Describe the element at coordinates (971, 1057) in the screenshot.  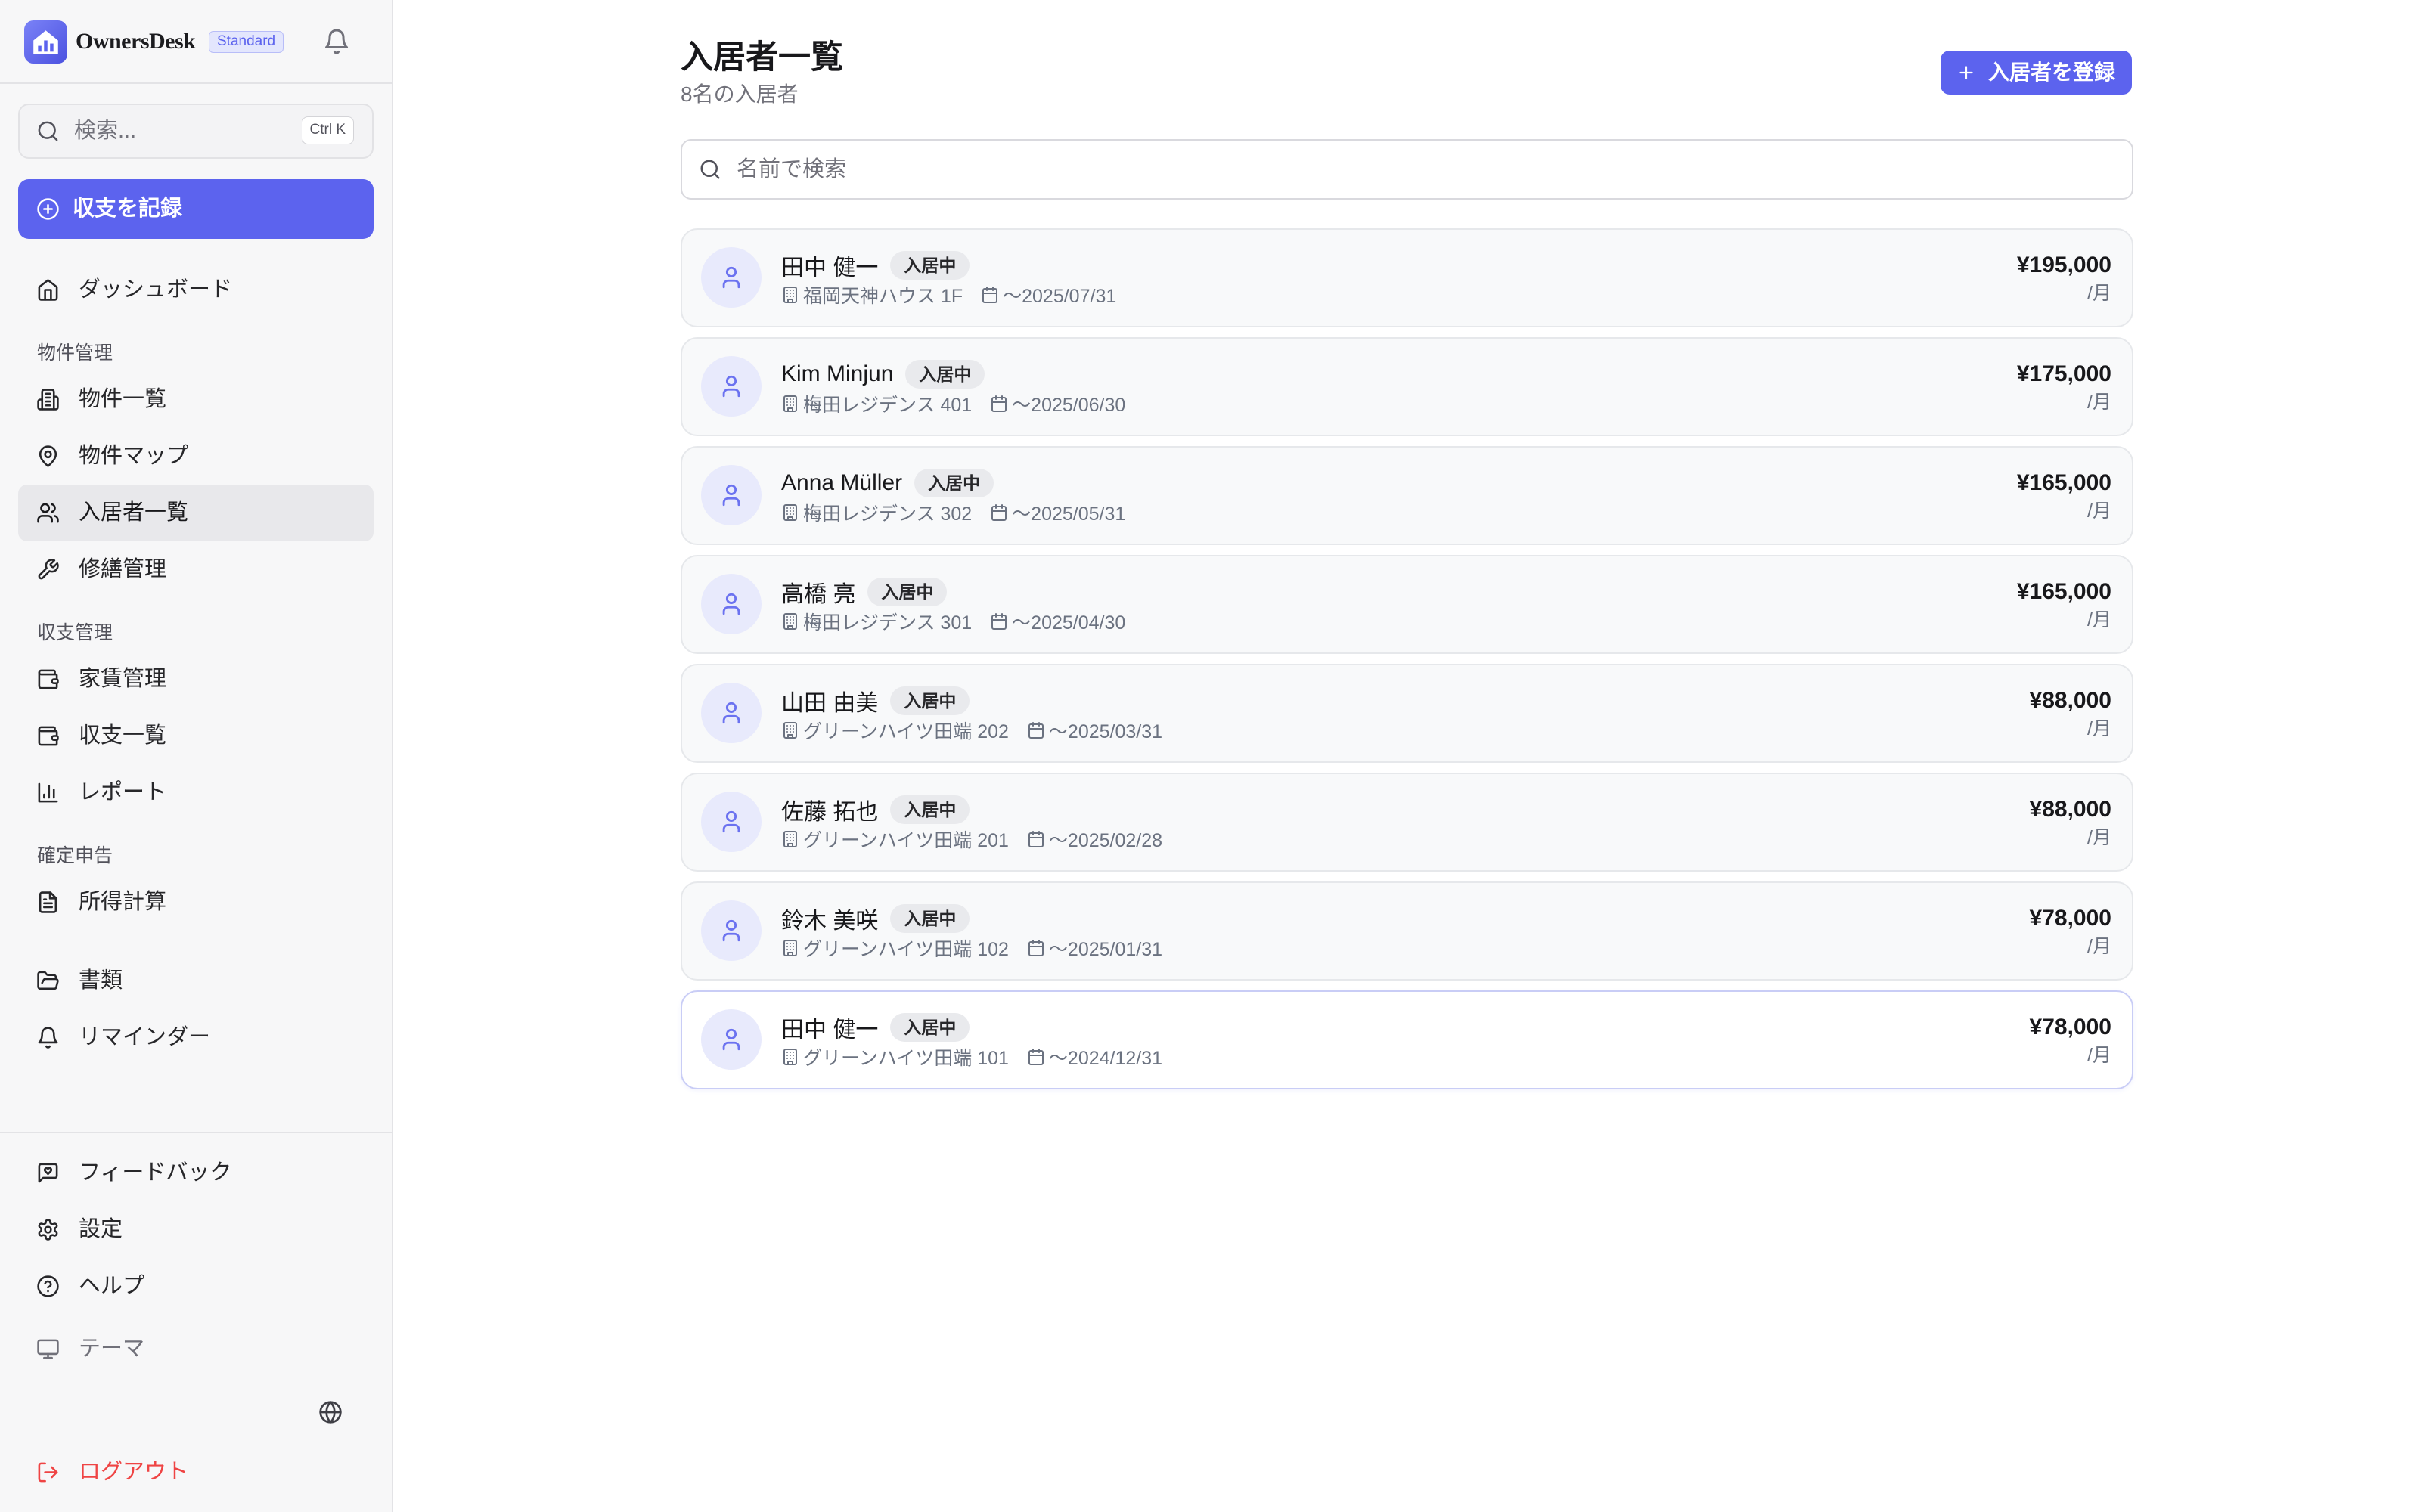
I see `tenant-meta: グリーンハイツ田端 101 〜2024/12/31` at that location.